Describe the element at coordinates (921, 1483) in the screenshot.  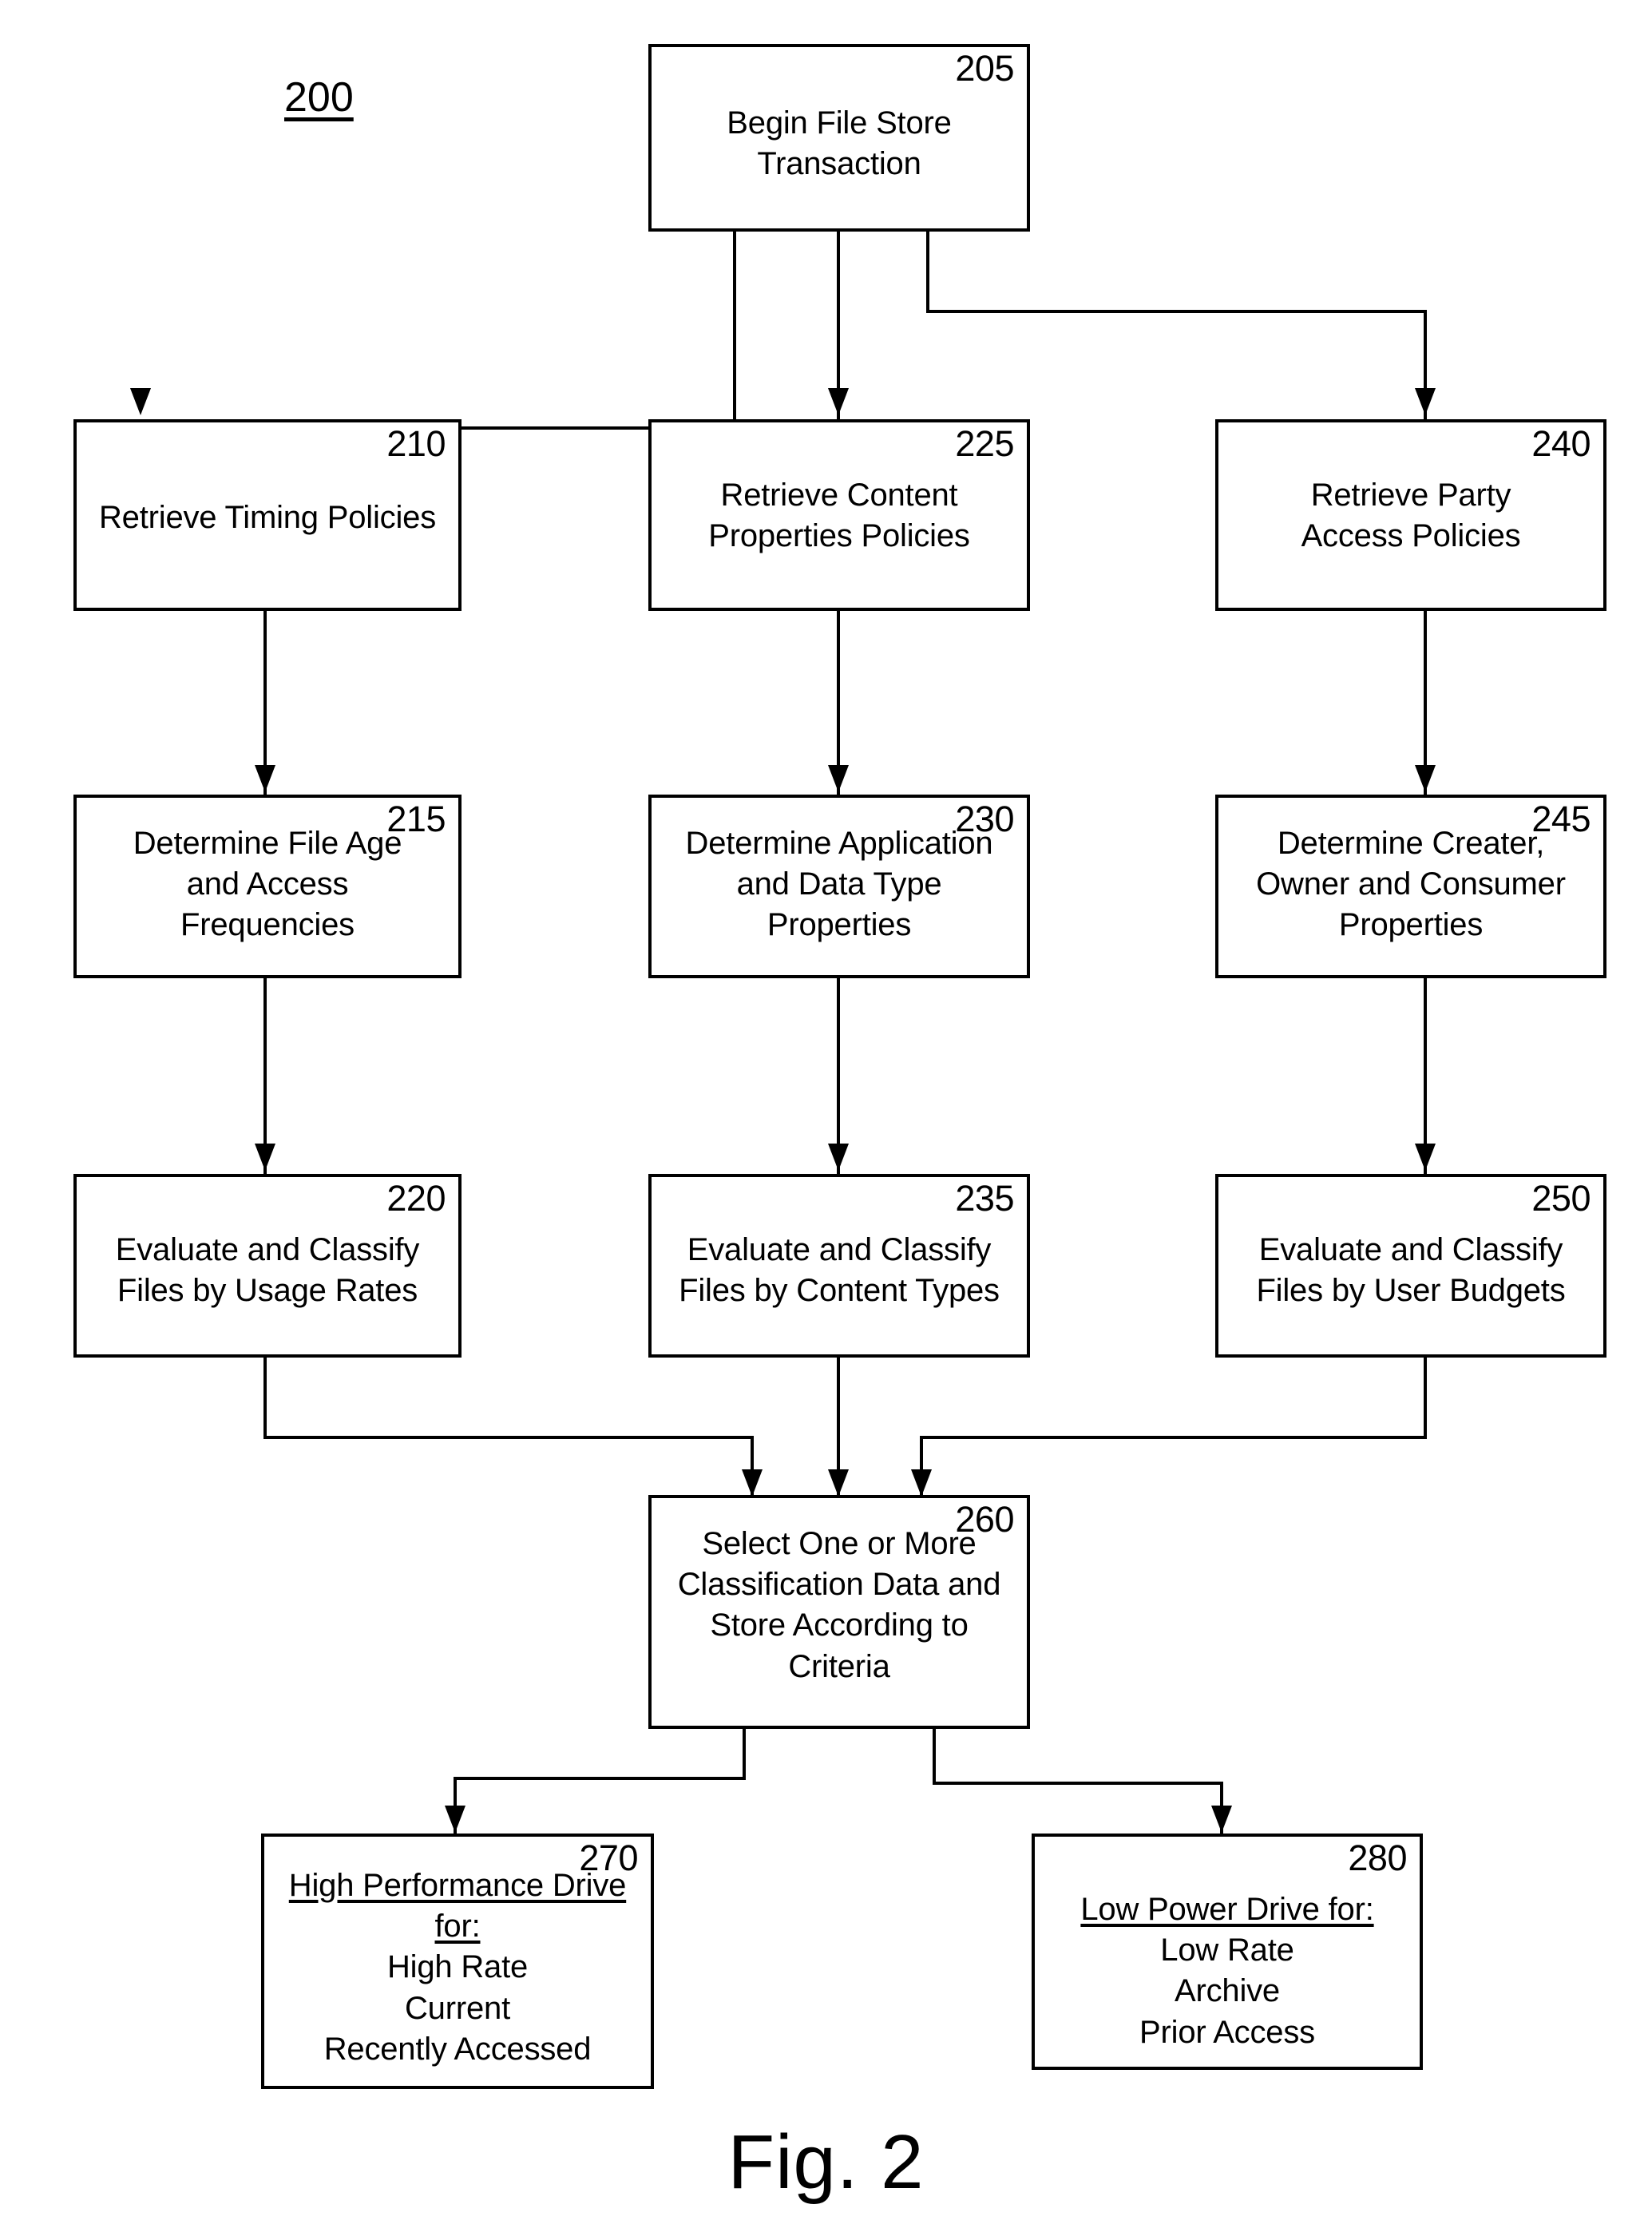
I see `arrowhead-260-right` at that location.